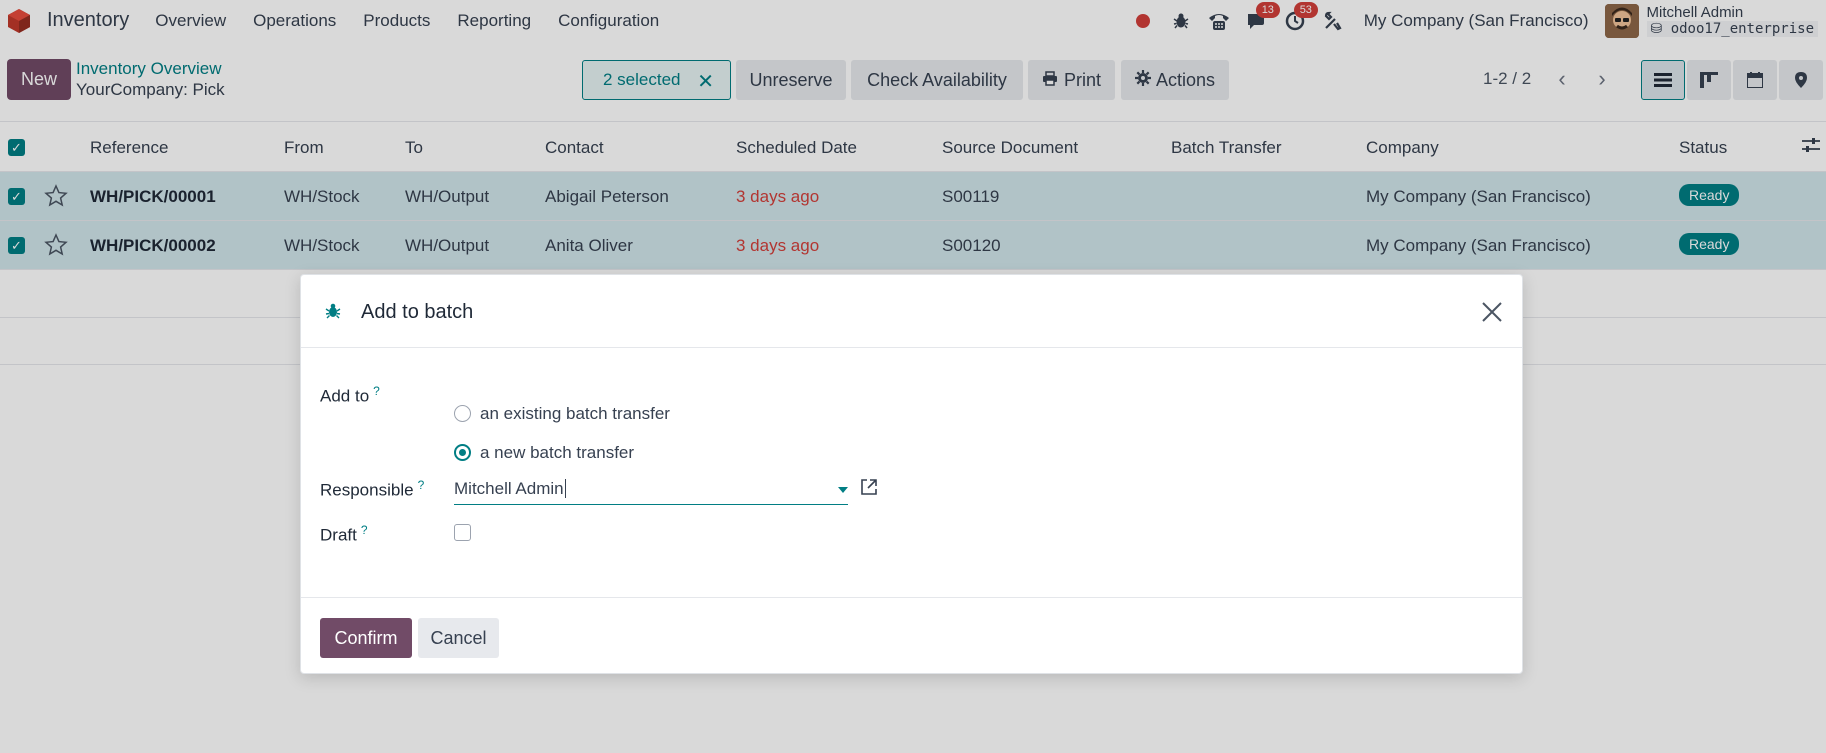 This screenshot has width=1826, height=753. What do you see at coordinates (869, 487) in the screenshot?
I see `external-link-icon` at bounding box center [869, 487].